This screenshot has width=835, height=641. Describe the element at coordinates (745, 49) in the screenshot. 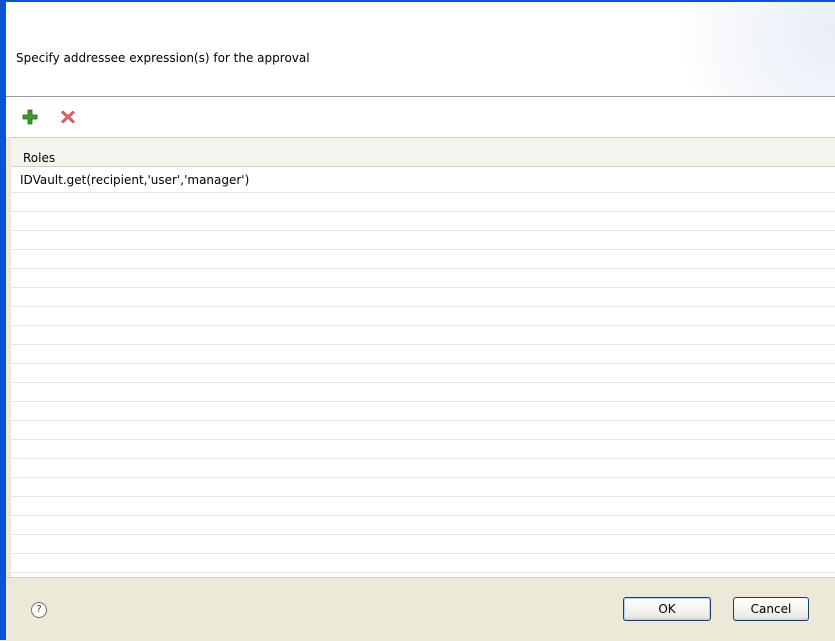

I see `banner-decoration` at that location.